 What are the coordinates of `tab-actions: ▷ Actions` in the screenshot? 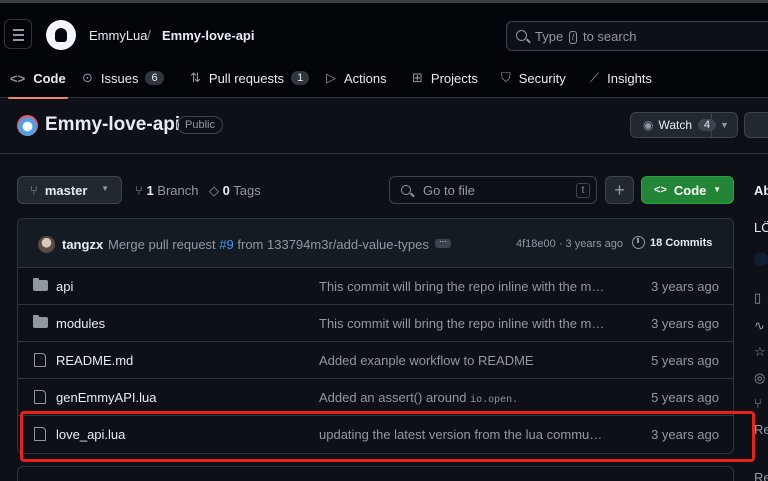 It's located at (356, 78).